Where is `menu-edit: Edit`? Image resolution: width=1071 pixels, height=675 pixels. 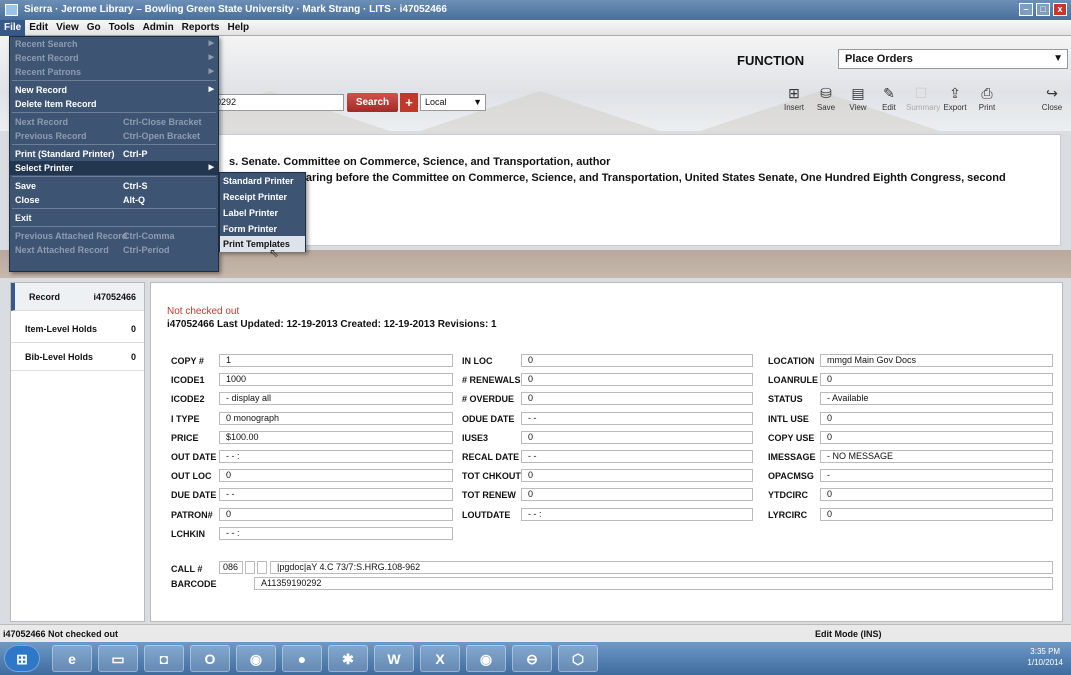
menu-edit: Edit is located at coordinates (38, 28).